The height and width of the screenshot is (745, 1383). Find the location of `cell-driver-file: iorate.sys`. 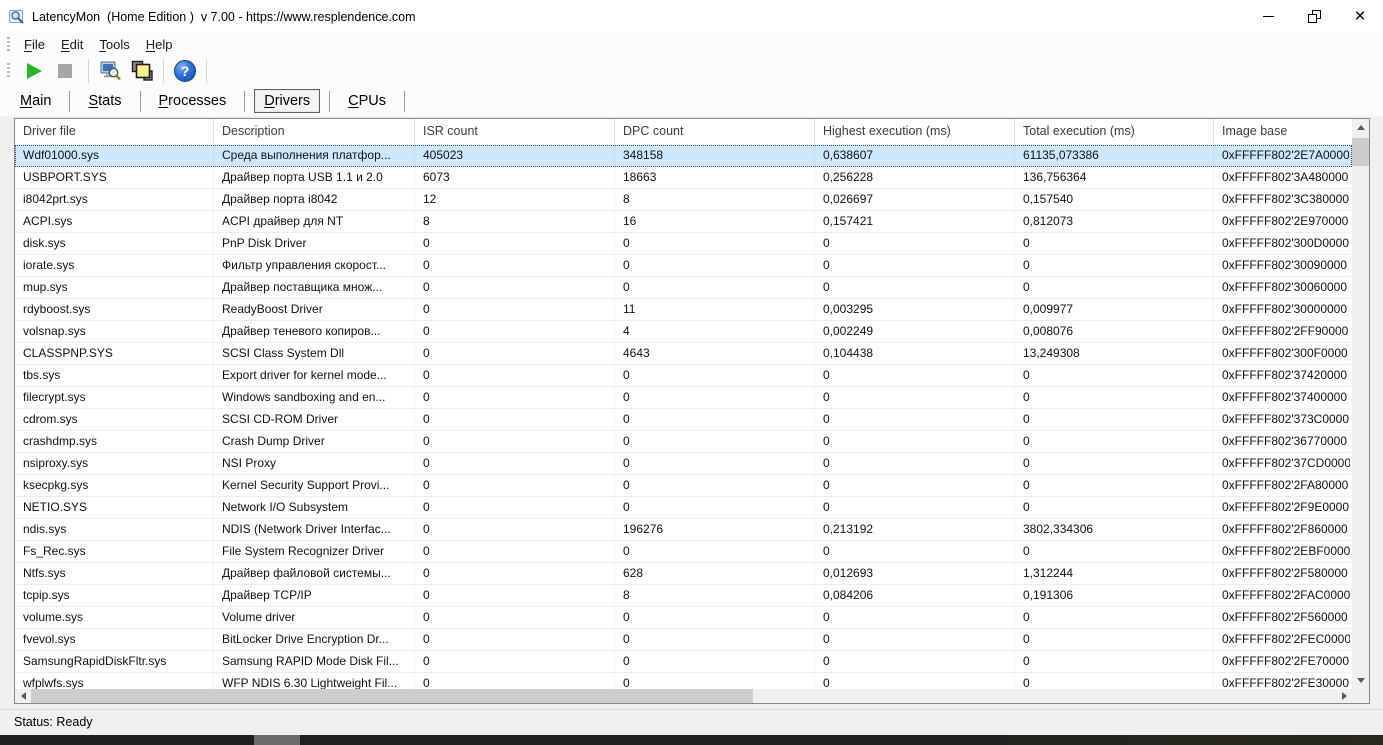

cell-driver-file: iorate.sys is located at coordinates (114, 266).